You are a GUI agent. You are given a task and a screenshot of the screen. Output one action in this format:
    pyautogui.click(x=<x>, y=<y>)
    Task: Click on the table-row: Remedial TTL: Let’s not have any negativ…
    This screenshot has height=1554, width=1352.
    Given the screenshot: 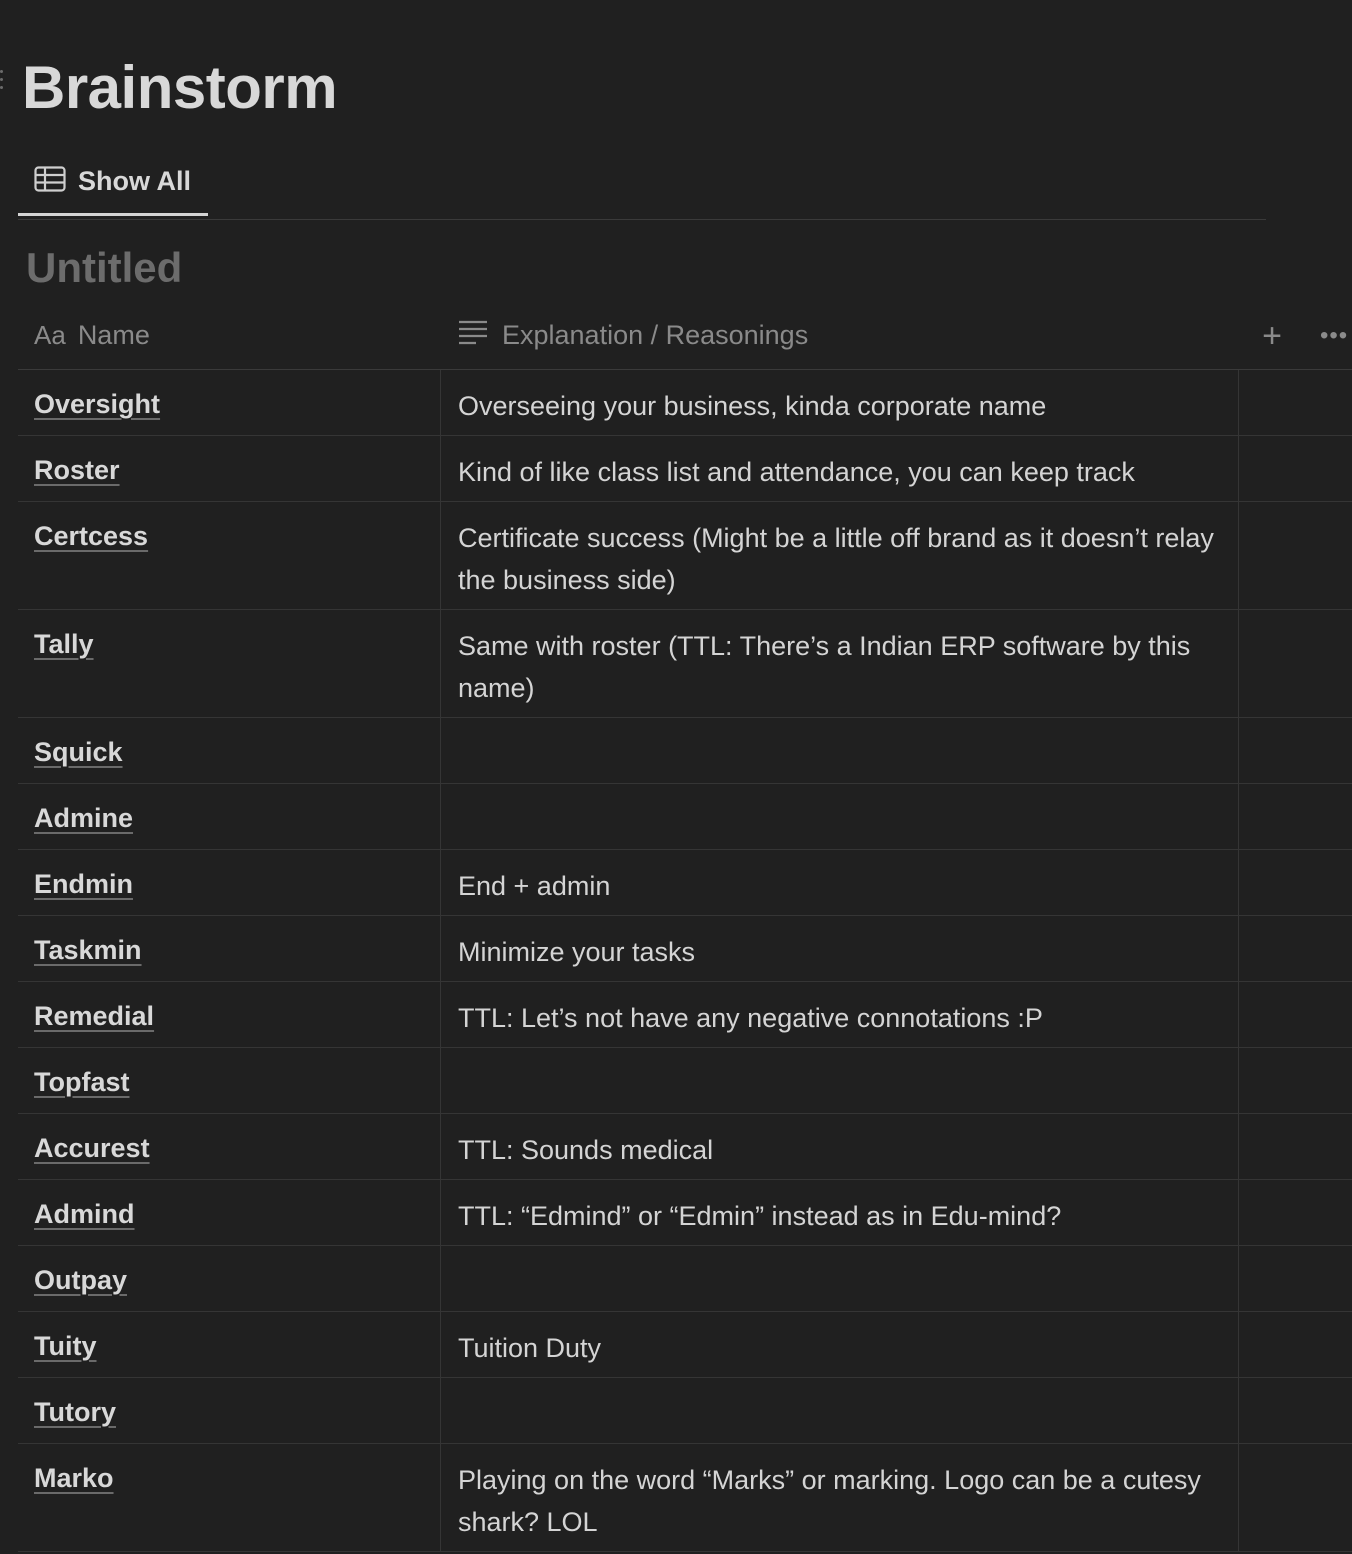 What is the action you would take?
    pyautogui.click(x=685, y=1015)
    